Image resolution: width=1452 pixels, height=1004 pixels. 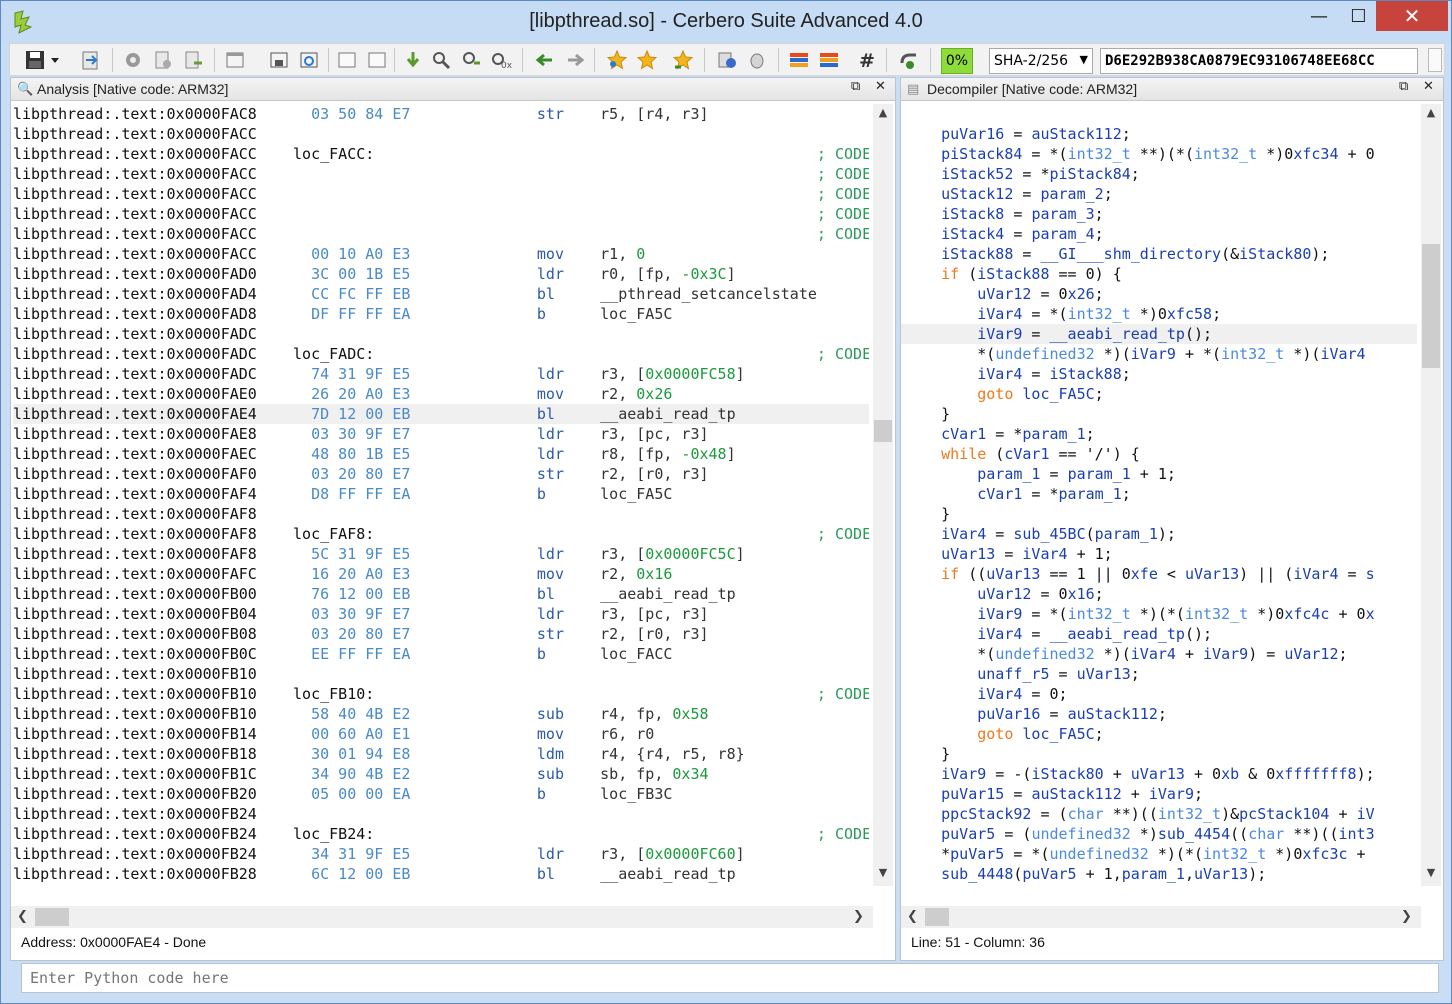 What do you see at coordinates (1161, 917) in the screenshot?
I see `decompiler-horizontal-scrollbar: ❮ ❯` at bounding box center [1161, 917].